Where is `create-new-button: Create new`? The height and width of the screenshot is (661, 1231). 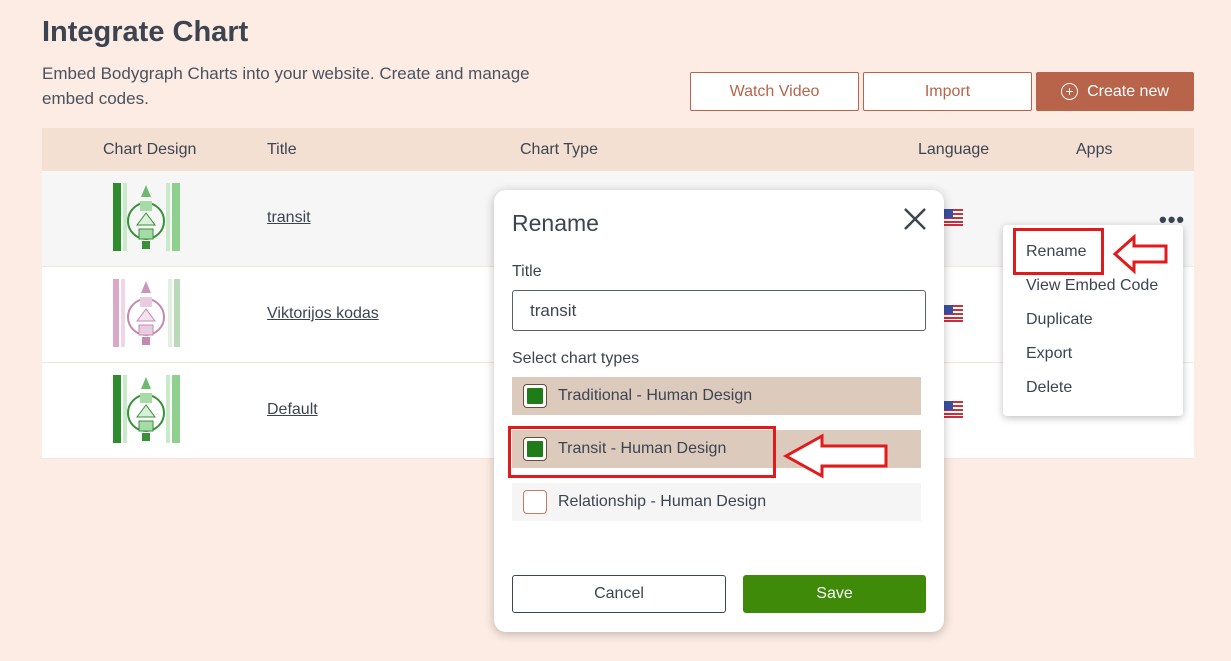 create-new-button: Create new is located at coordinates (1115, 91).